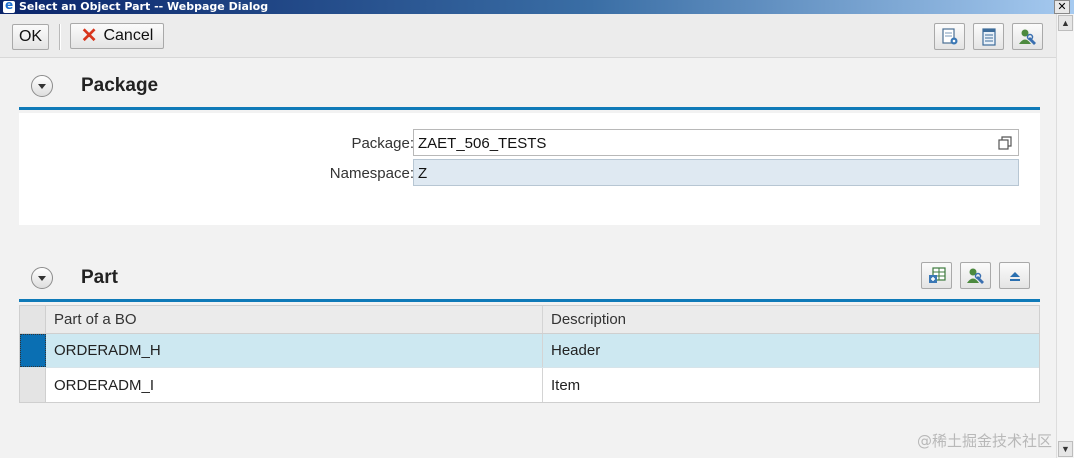 Image resolution: width=1074 pixels, height=458 pixels. I want to click on vertical-scrollbar: ▲ ▼, so click(1065, 236).